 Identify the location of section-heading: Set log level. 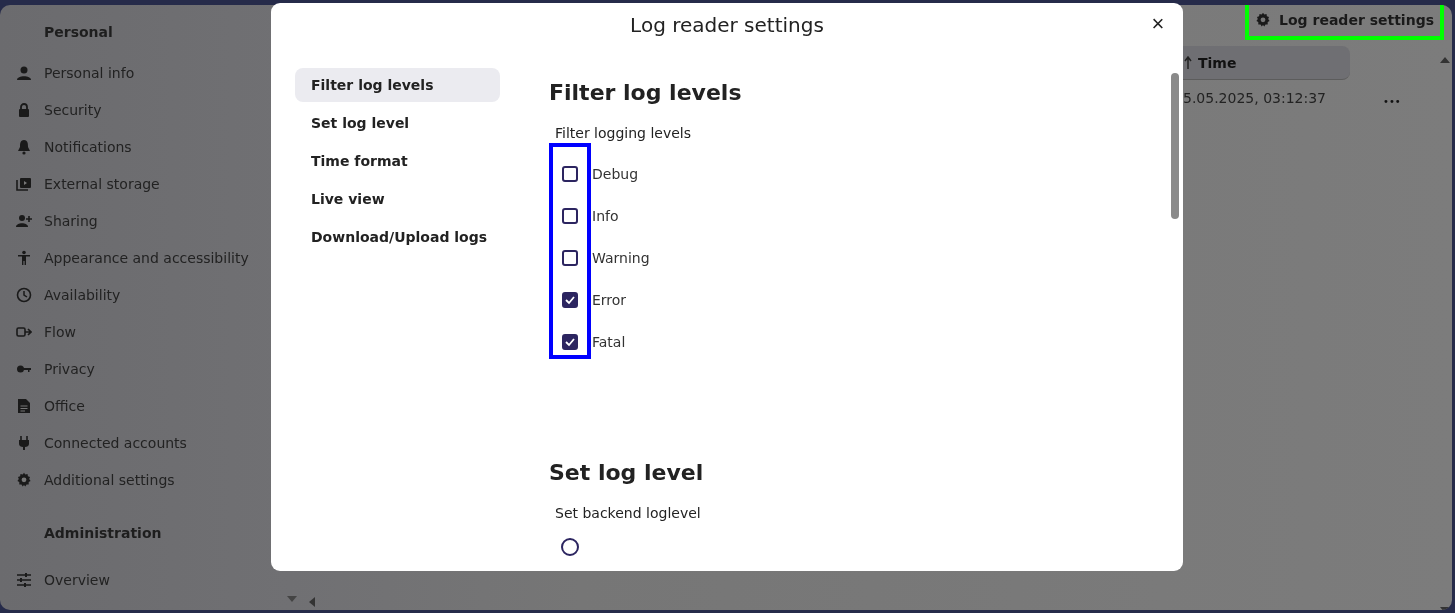
(627, 473).